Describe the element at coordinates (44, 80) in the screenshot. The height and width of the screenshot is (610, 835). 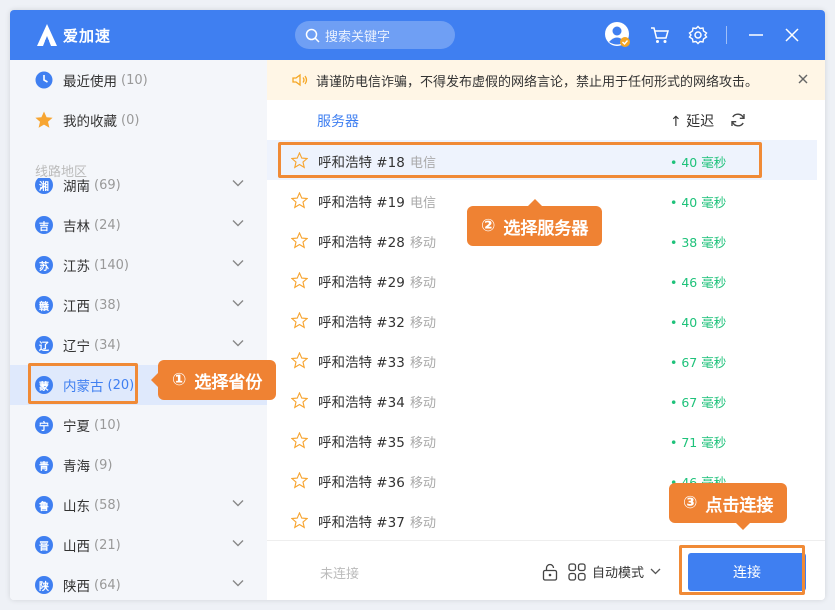
I see `clock-icon` at that location.